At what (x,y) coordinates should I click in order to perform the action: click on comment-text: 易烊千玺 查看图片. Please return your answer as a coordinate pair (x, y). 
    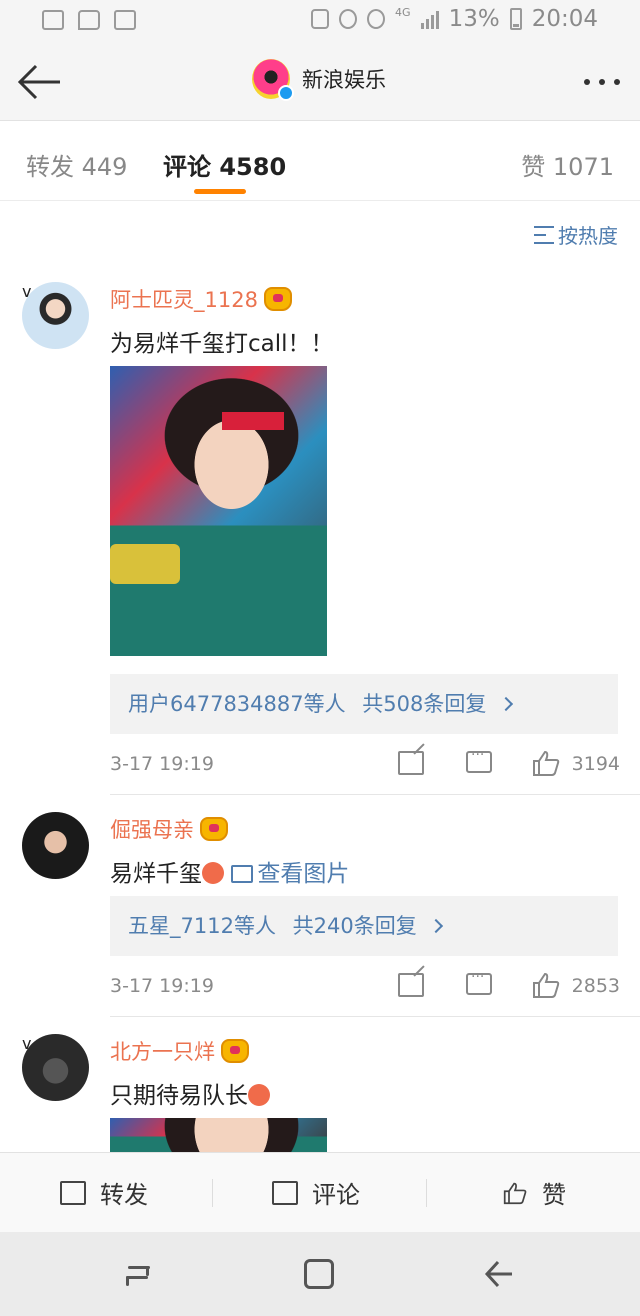
    Looking at the image, I should click on (230, 874).